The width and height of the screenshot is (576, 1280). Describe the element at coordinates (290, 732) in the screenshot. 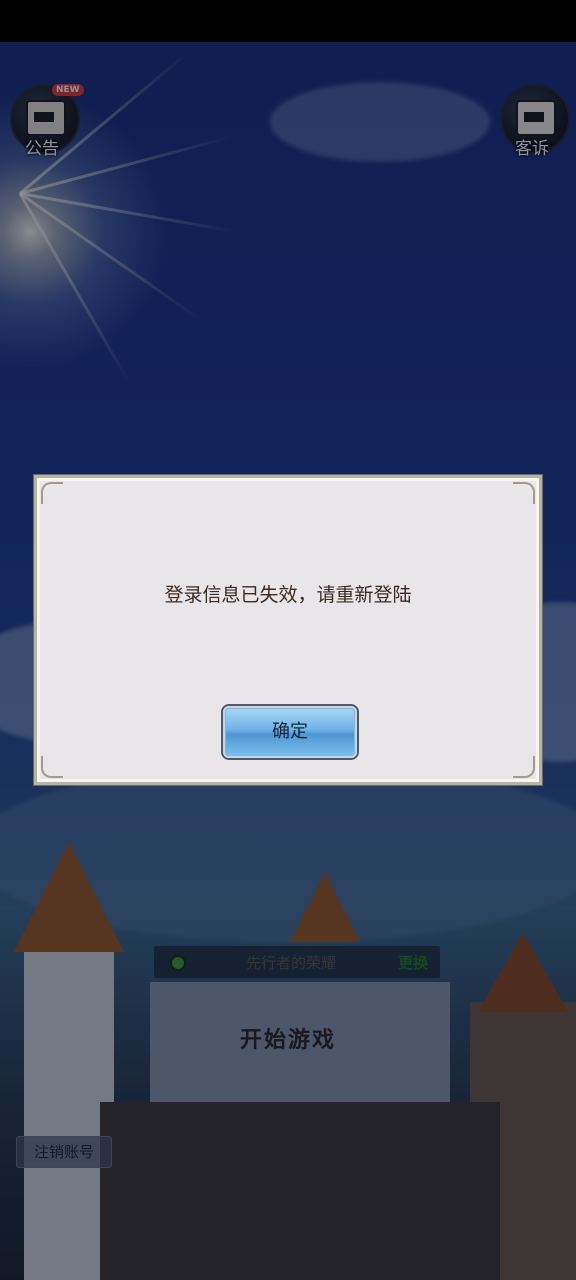

I see `confirm-button: 确定` at that location.